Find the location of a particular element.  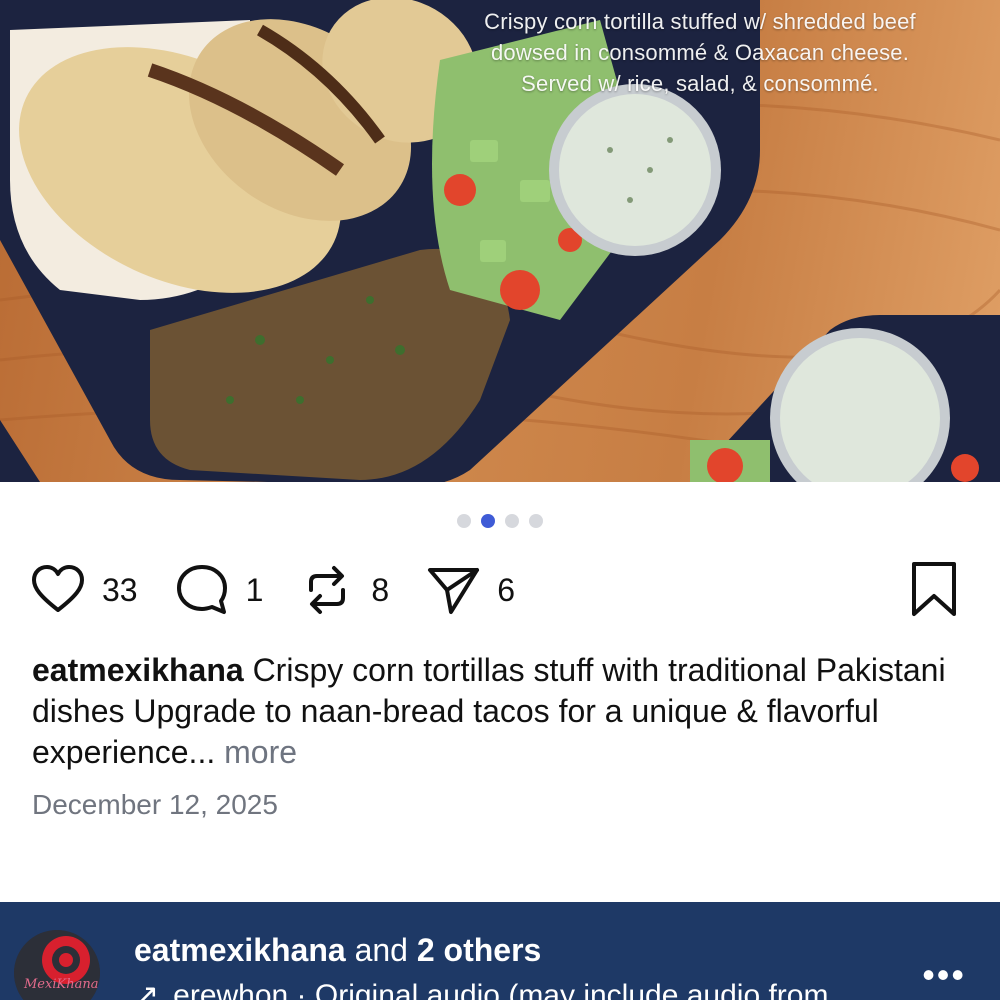

comment-count: 1 is located at coordinates (254, 589).